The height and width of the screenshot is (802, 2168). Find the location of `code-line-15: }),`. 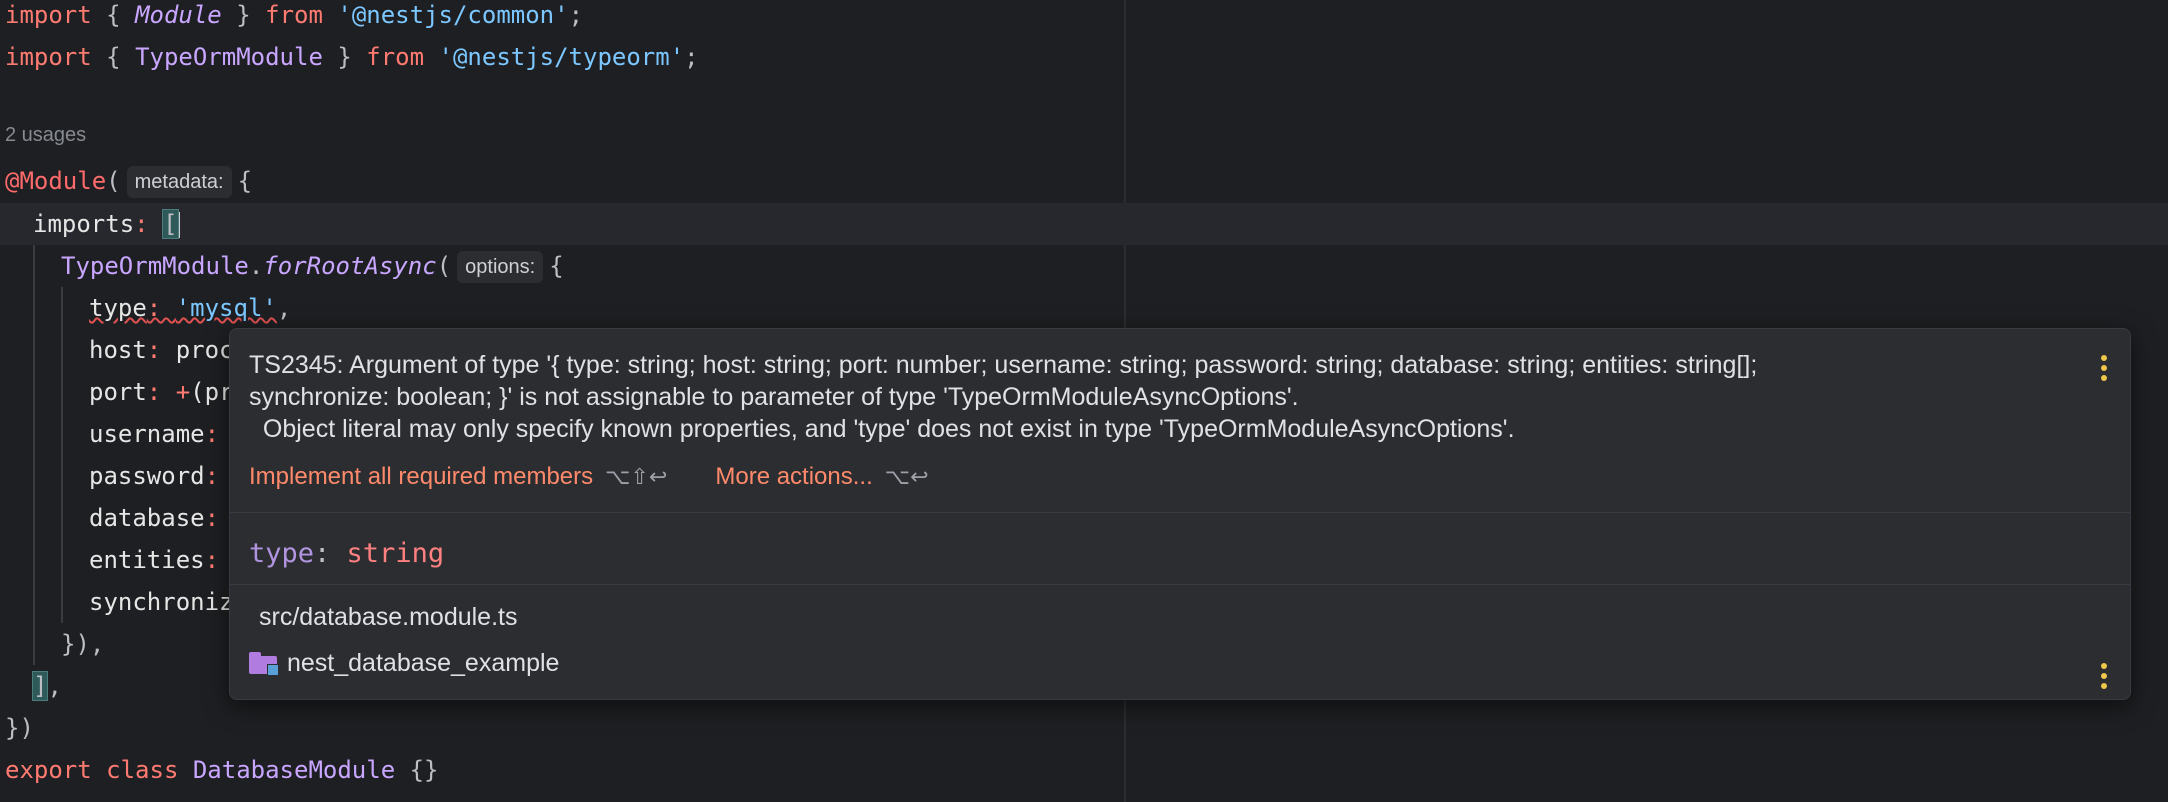

code-line-15: }), is located at coordinates (82, 644).